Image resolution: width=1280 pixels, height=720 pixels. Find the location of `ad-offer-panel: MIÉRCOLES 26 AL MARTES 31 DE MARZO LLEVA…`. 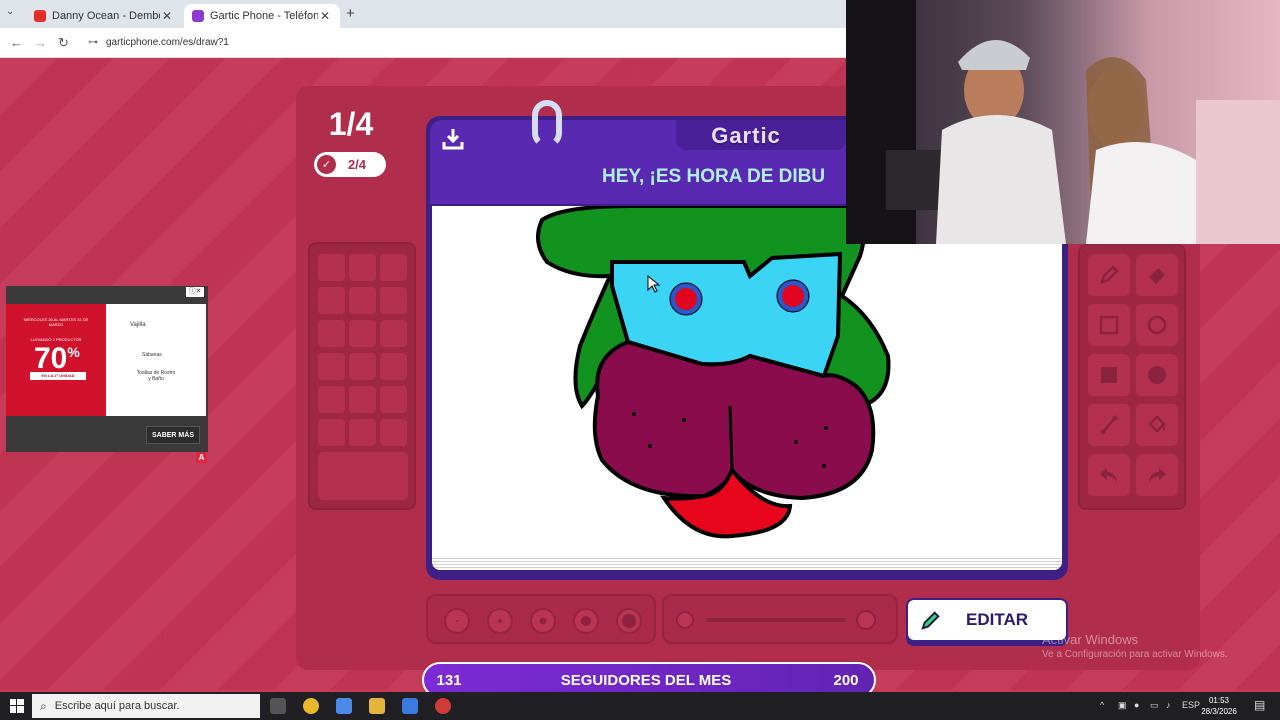

ad-offer-panel: MIÉRCOLES 26 AL MARTES 31 DE MARZO LLEVA… is located at coordinates (56, 360).